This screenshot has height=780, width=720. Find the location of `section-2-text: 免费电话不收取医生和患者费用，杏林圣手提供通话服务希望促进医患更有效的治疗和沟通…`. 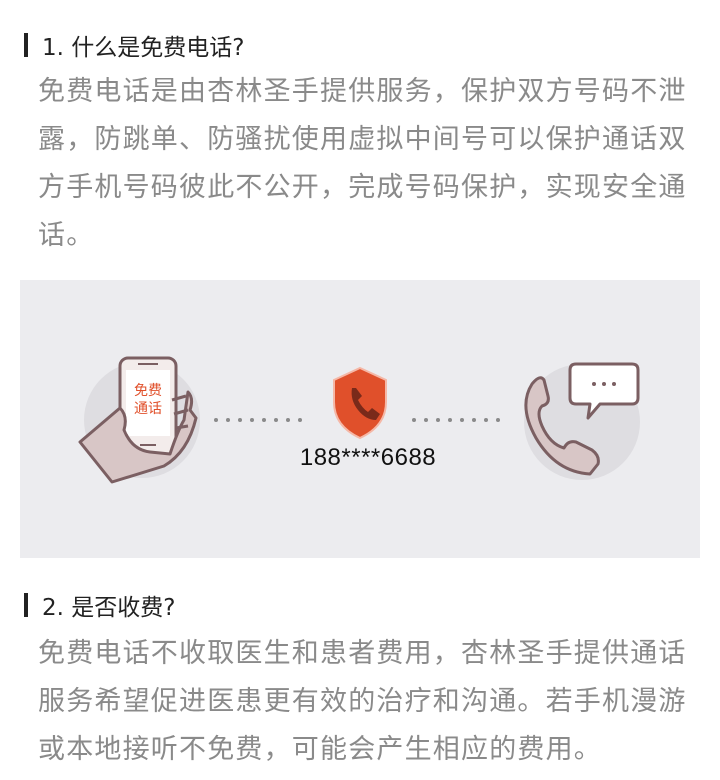

section-2-text: 免费电话不收取医生和患者费用，杏林圣手提供通话服务希望促进医患更有效的治疗和沟通… is located at coordinates (362, 701).